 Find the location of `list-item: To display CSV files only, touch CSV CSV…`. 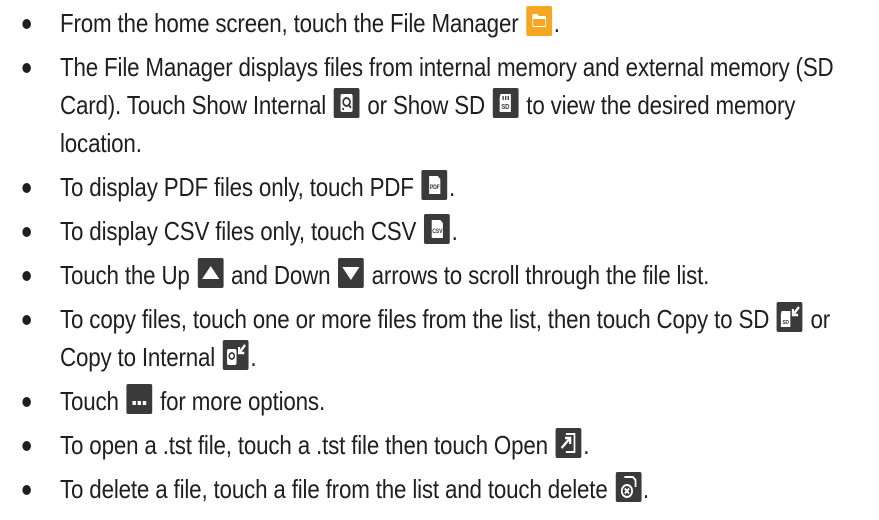

list-item: To display CSV files only, touch CSV CSV… is located at coordinates (439, 231).